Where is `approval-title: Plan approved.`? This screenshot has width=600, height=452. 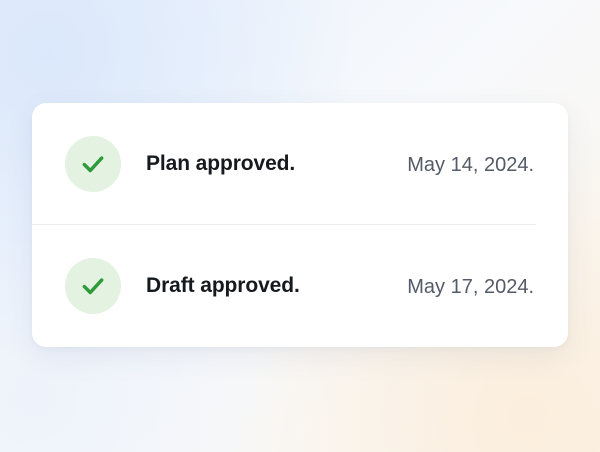 approval-title: Plan approved. is located at coordinates (221, 163).